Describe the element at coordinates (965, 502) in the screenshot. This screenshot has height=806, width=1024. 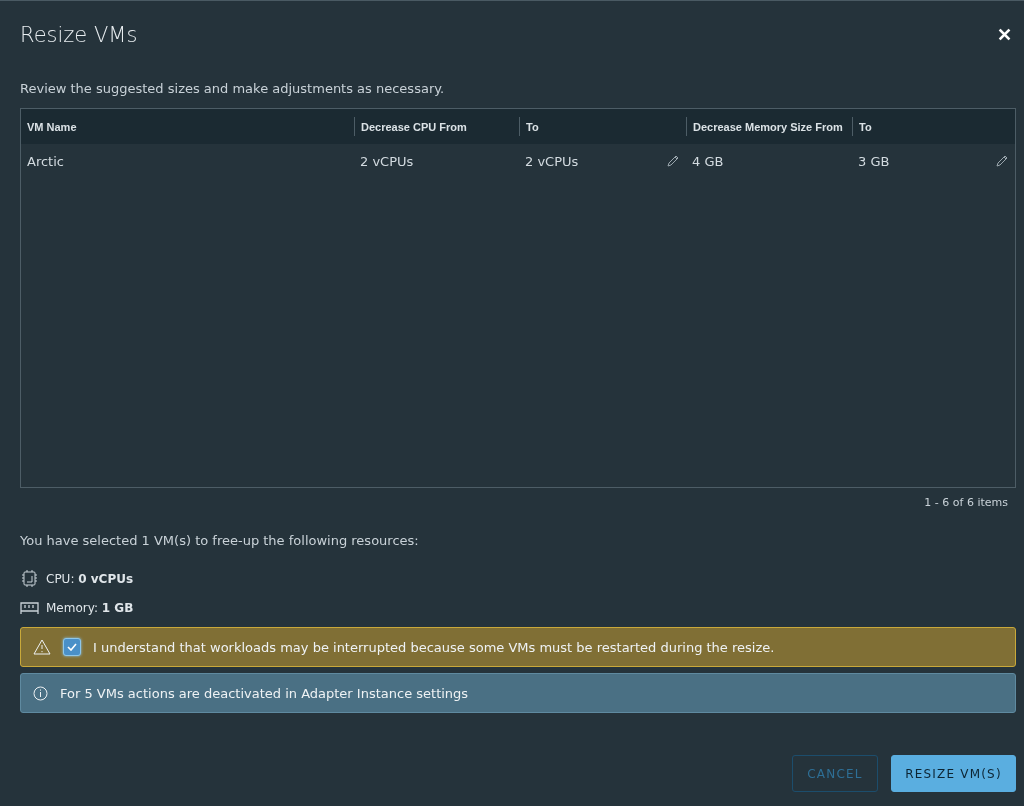
I see `pagination-text: 1 - 6 of 6 items` at that location.